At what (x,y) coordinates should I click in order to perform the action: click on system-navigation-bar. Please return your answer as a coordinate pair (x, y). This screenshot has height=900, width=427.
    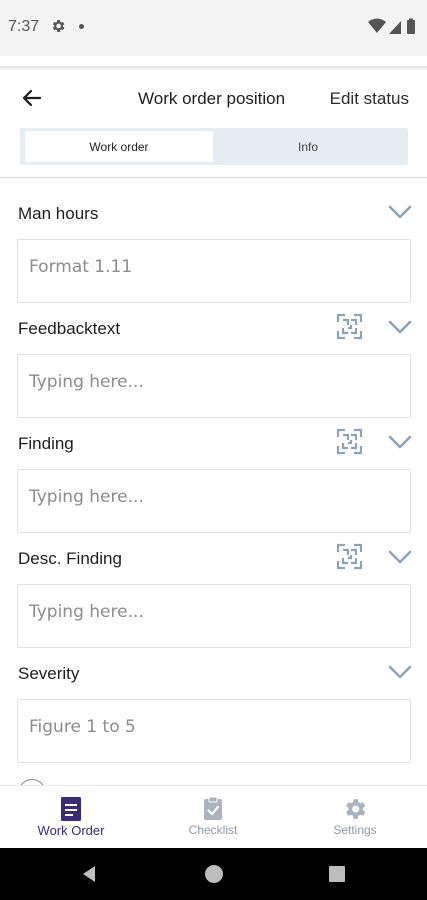
    Looking at the image, I should click on (213, 874).